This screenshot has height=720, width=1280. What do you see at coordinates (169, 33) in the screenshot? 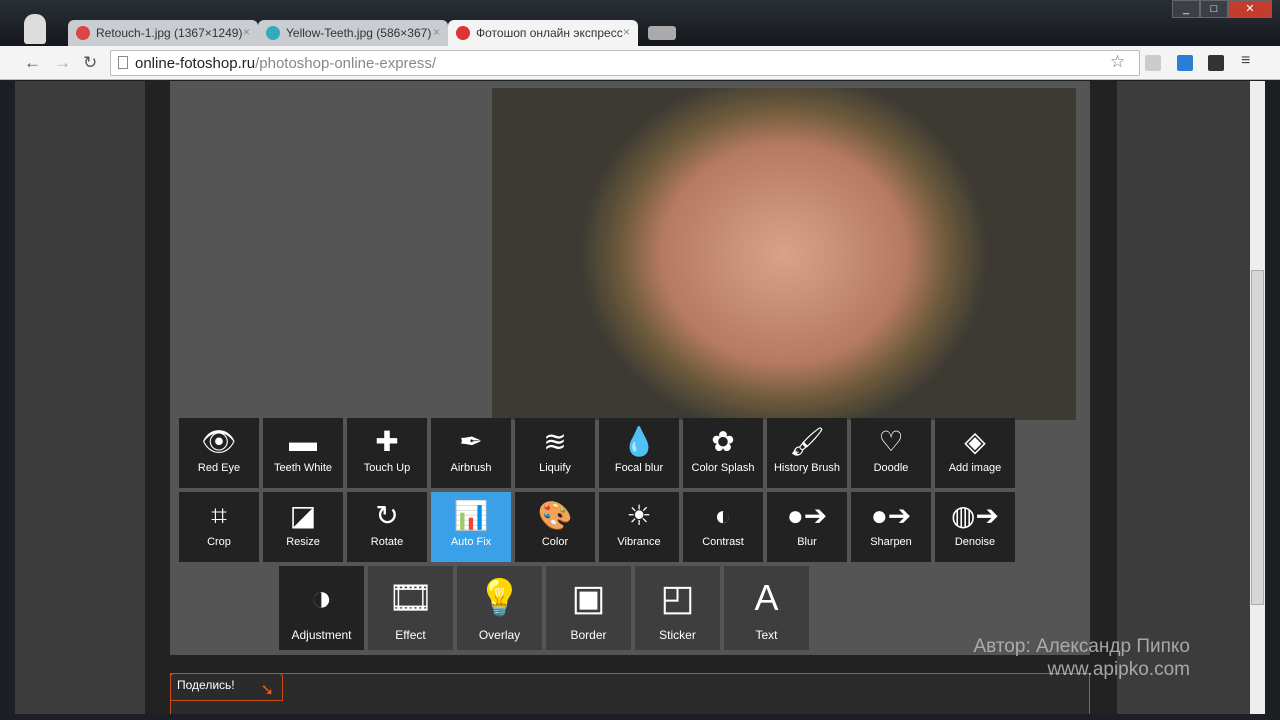
I see `tab-title: Retouch-1.jpg (1367×1249)` at bounding box center [169, 33].